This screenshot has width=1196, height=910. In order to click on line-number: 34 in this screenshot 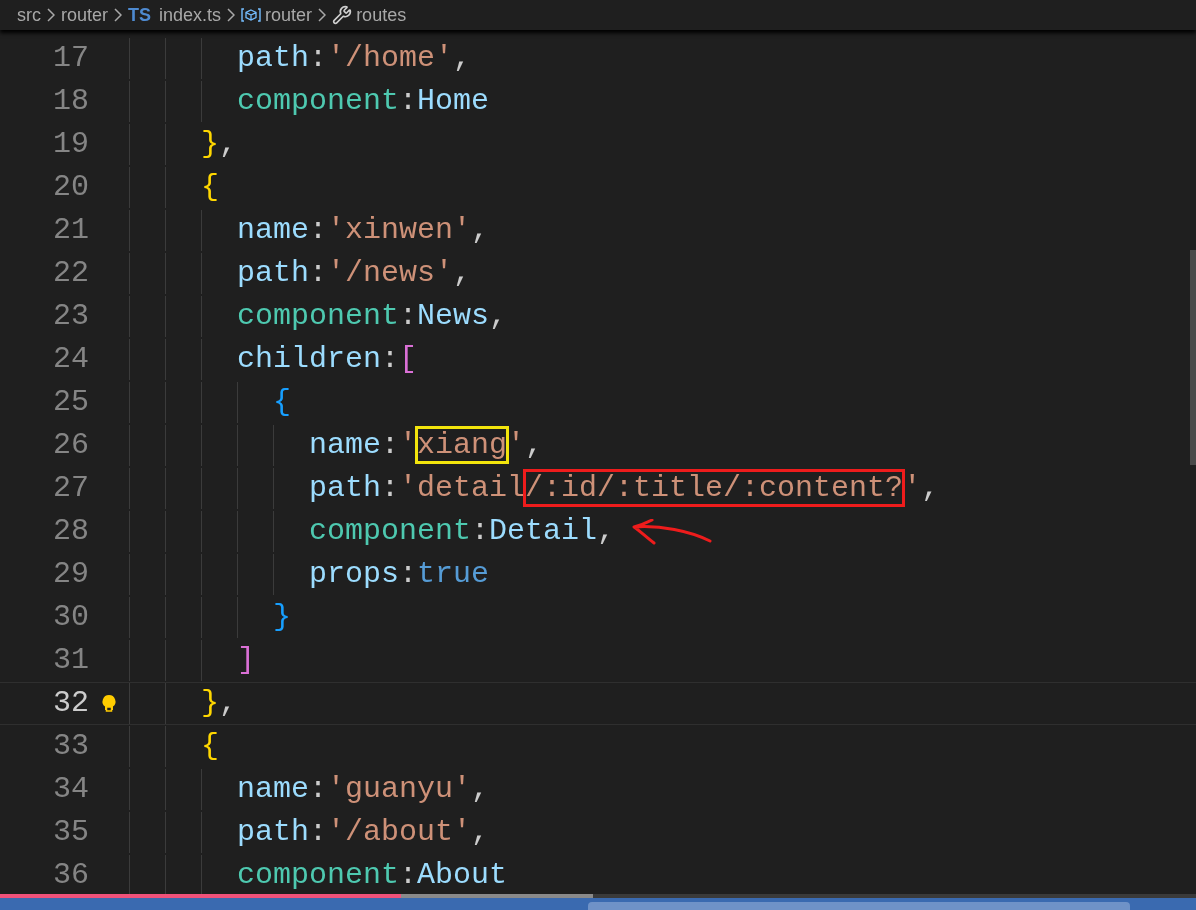, I will do `click(70, 789)`.